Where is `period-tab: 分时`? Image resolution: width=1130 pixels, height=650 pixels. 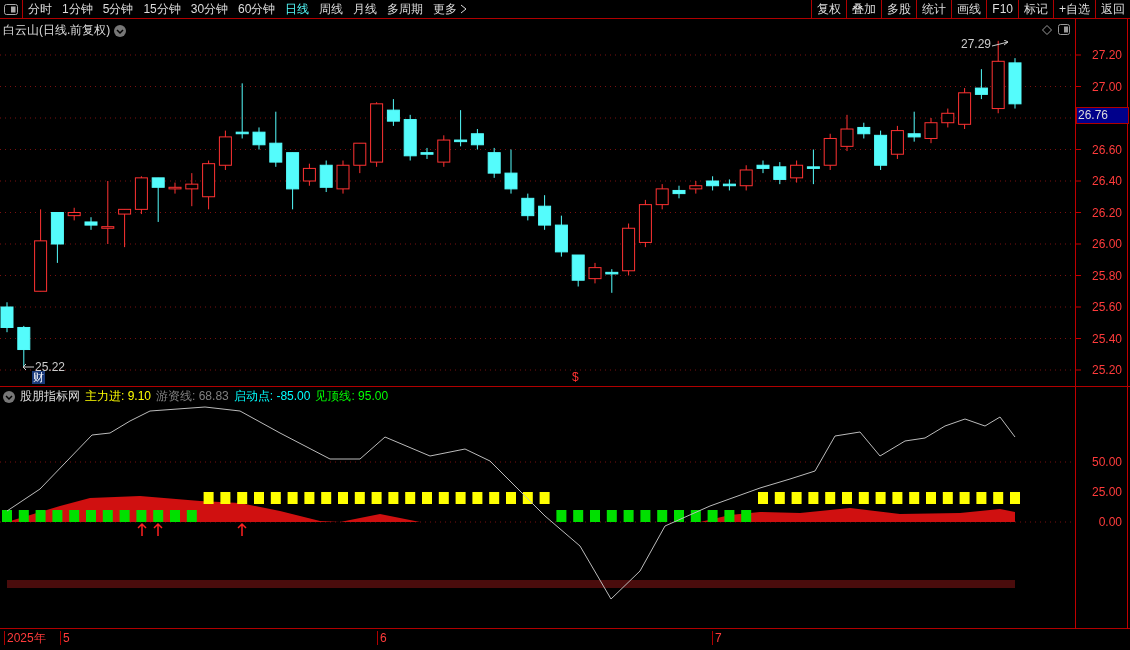
period-tab: 分时 is located at coordinates (40, 9).